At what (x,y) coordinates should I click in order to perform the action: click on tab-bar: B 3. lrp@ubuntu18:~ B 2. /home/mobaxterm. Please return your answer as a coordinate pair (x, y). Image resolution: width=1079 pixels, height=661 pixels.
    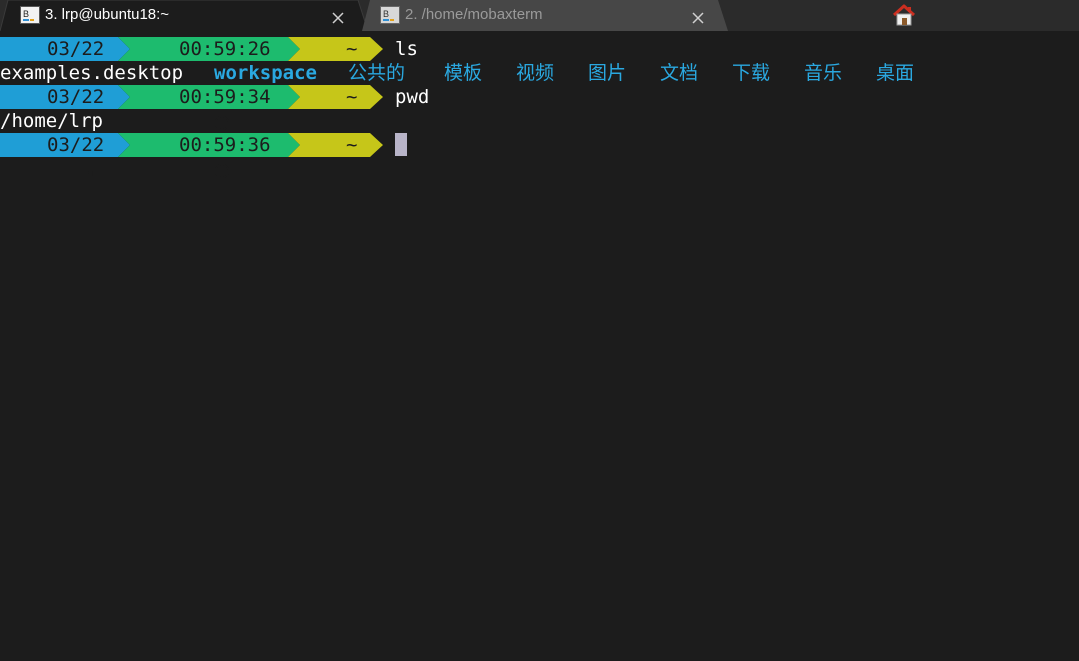
    Looking at the image, I should click on (539, 15).